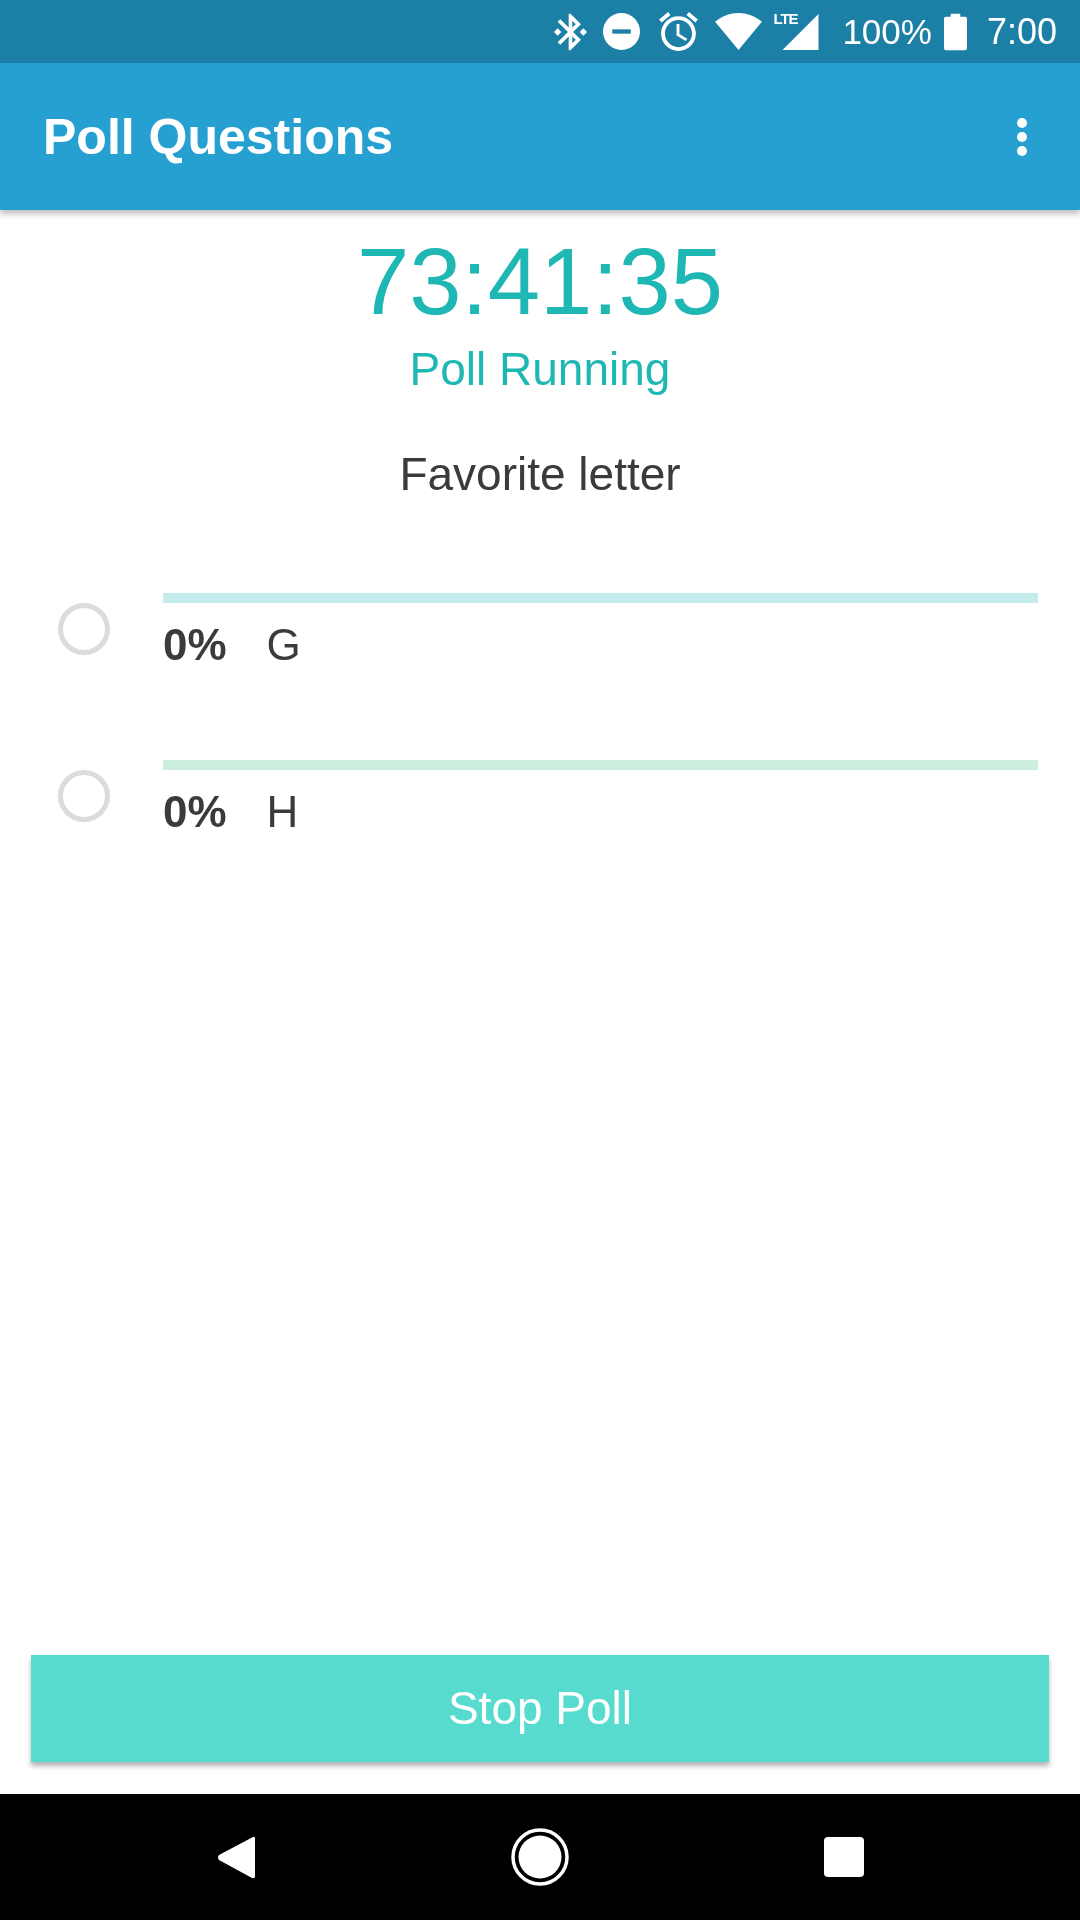  Describe the element at coordinates (887, 31) in the screenshot. I see `battery-percent: 100%` at that location.